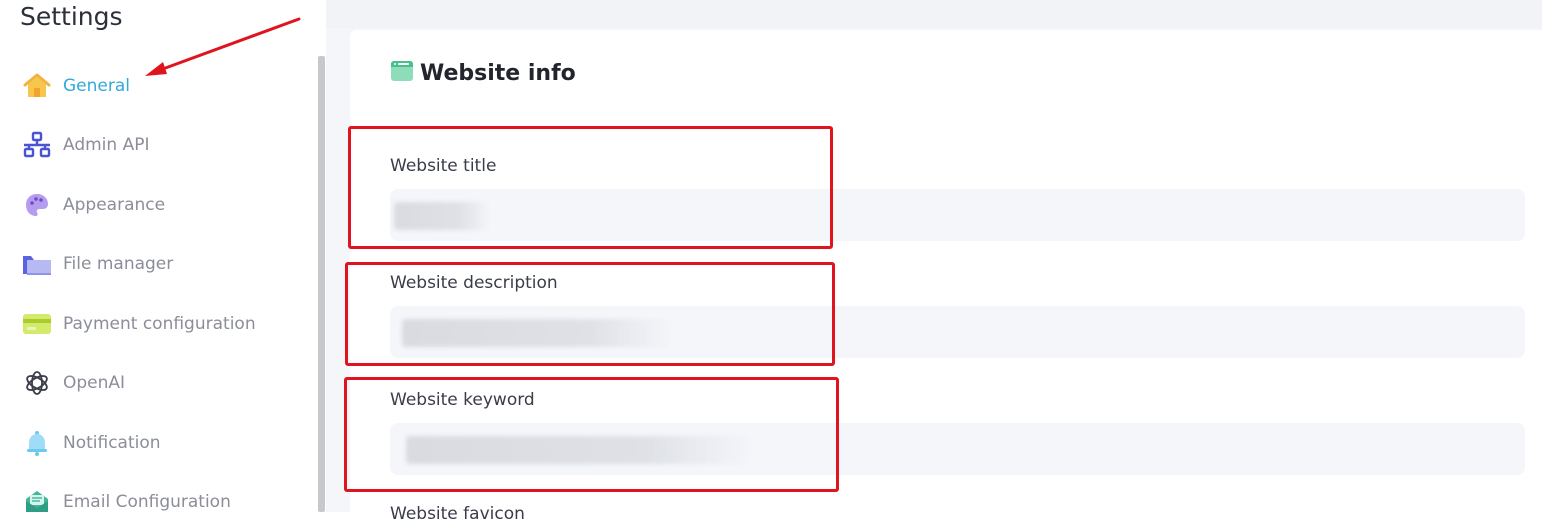 Image resolution: width=1542 pixels, height=530 pixels. I want to click on sidebar-item-appearance: Appearance, so click(92, 205).